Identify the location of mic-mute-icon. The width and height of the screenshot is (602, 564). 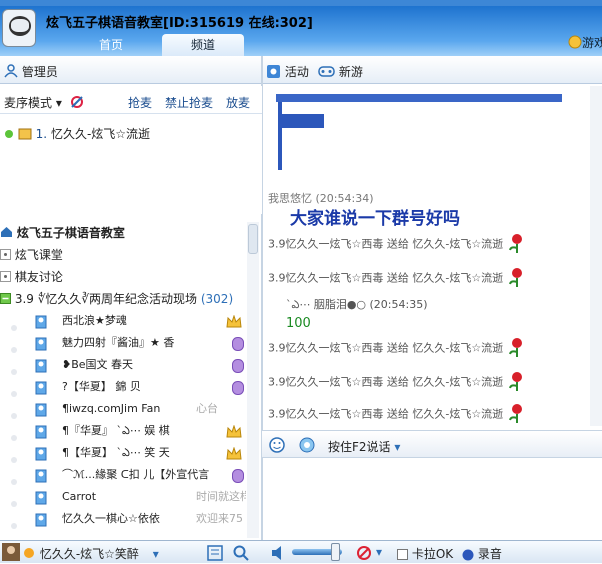
(364, 554).